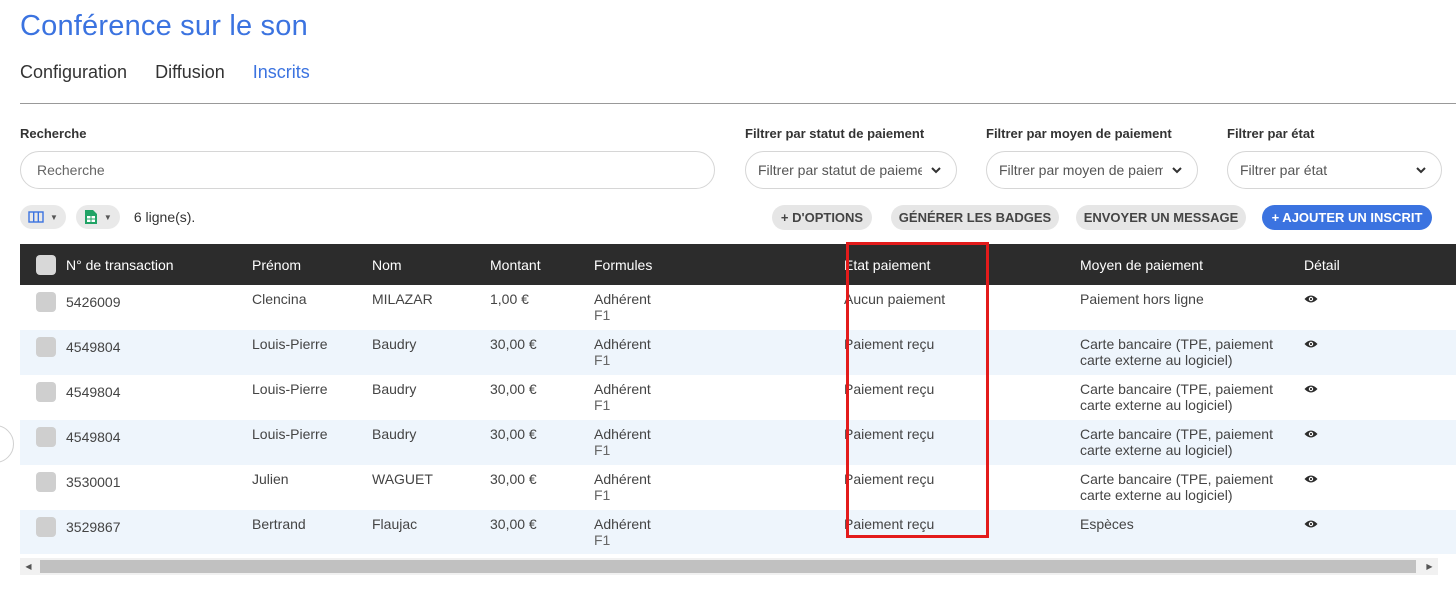  I want to click on transaction-id: 3529867, so click(93, 527).